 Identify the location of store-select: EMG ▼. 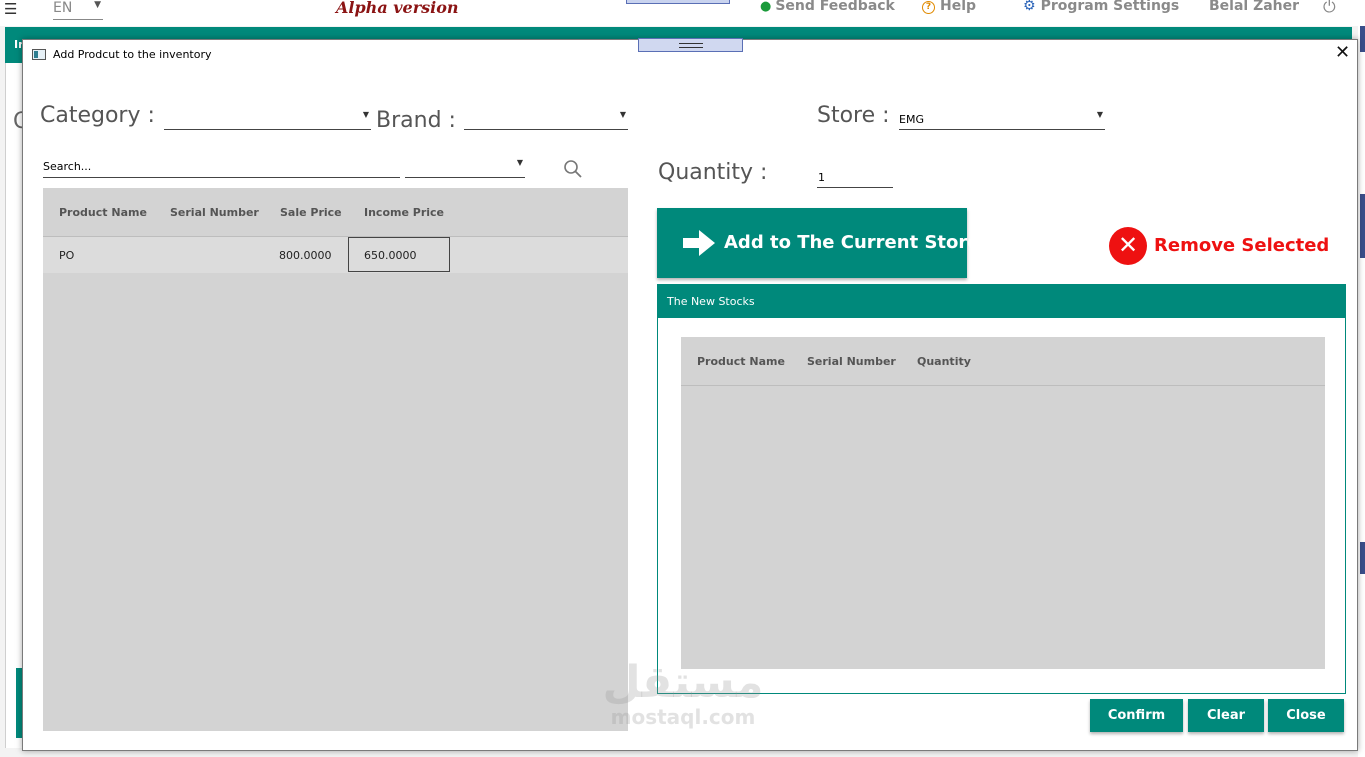
(1002, 119).